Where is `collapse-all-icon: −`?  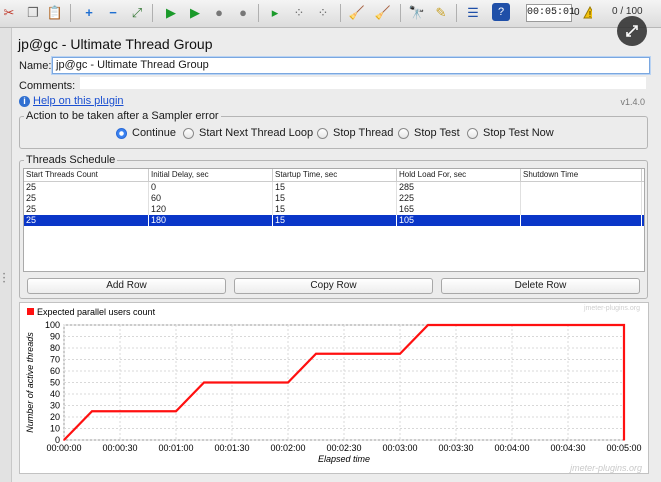
collapse-all-icon: − is located at coordinates (113, 12).